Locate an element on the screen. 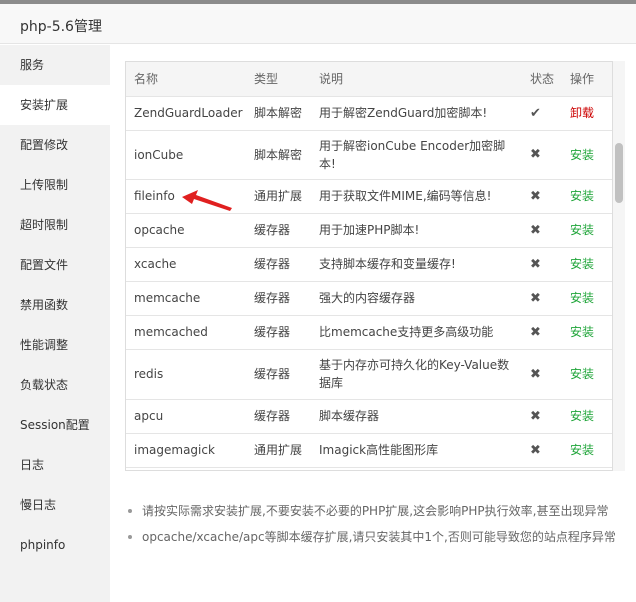 The image size is (636, 602). extension-description-cell: 用于解密ionCube Encoder加密脚本! is located at coordinates (416, 155).